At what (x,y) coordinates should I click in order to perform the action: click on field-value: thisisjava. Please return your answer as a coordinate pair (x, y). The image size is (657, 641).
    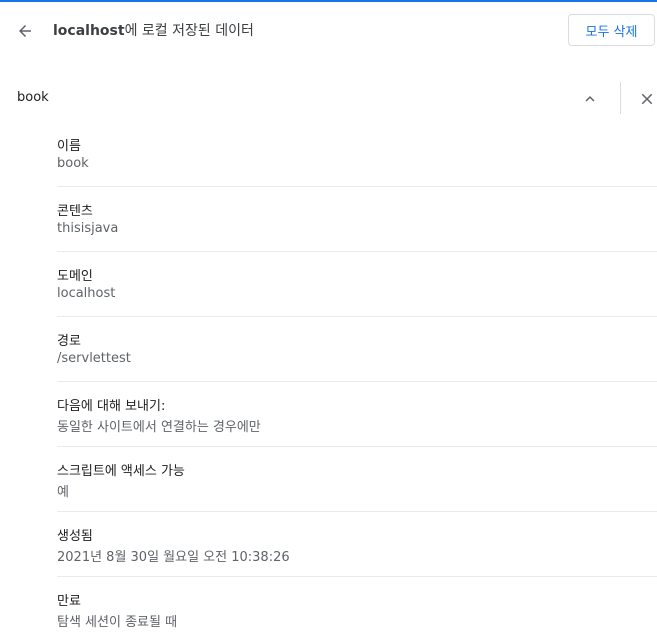
    Looking at the image, I should click on (88, 228).